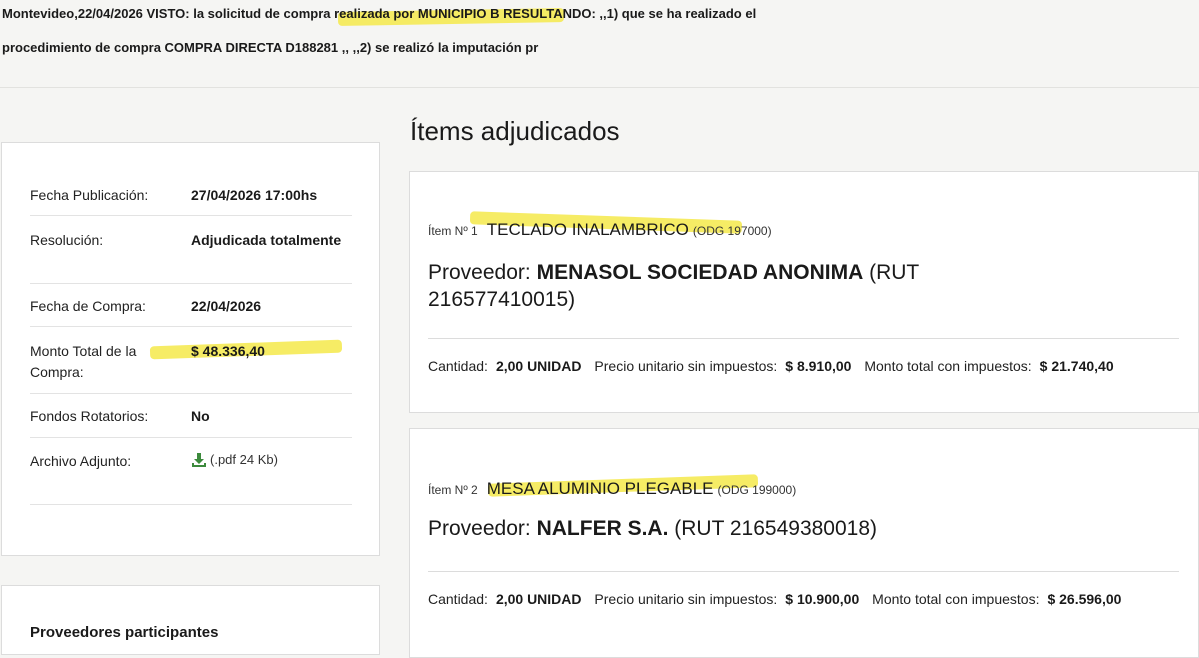 This screenshot has width=1199, height=658. Describe the element at coordinates (191, 257) in the screenshot. I see `info-row-resolution: Resolución: Adjudicada totalmente` at that location.